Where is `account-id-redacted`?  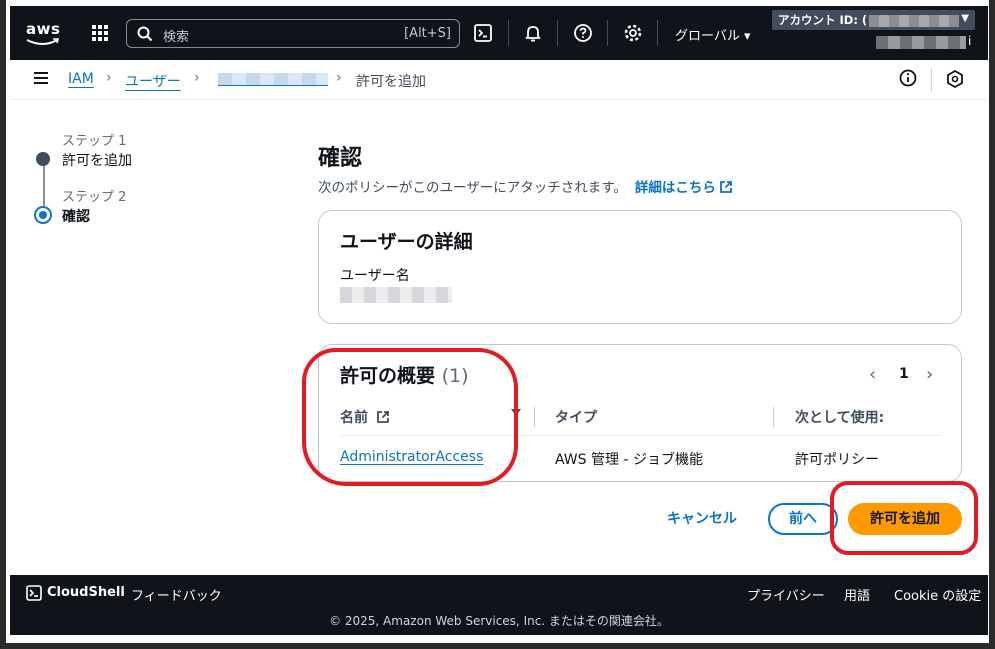 account-id-redacted is located at coordinates (914, 20).